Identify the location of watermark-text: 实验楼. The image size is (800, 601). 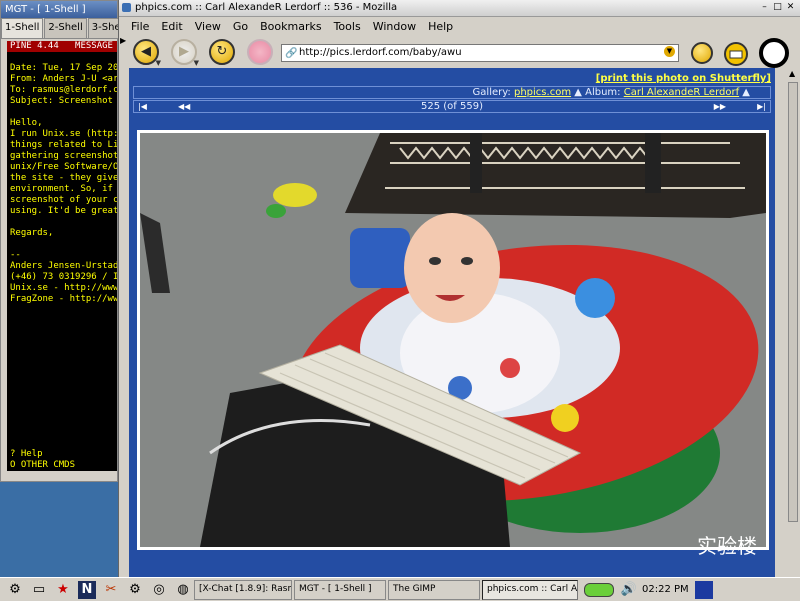
(727, 546).